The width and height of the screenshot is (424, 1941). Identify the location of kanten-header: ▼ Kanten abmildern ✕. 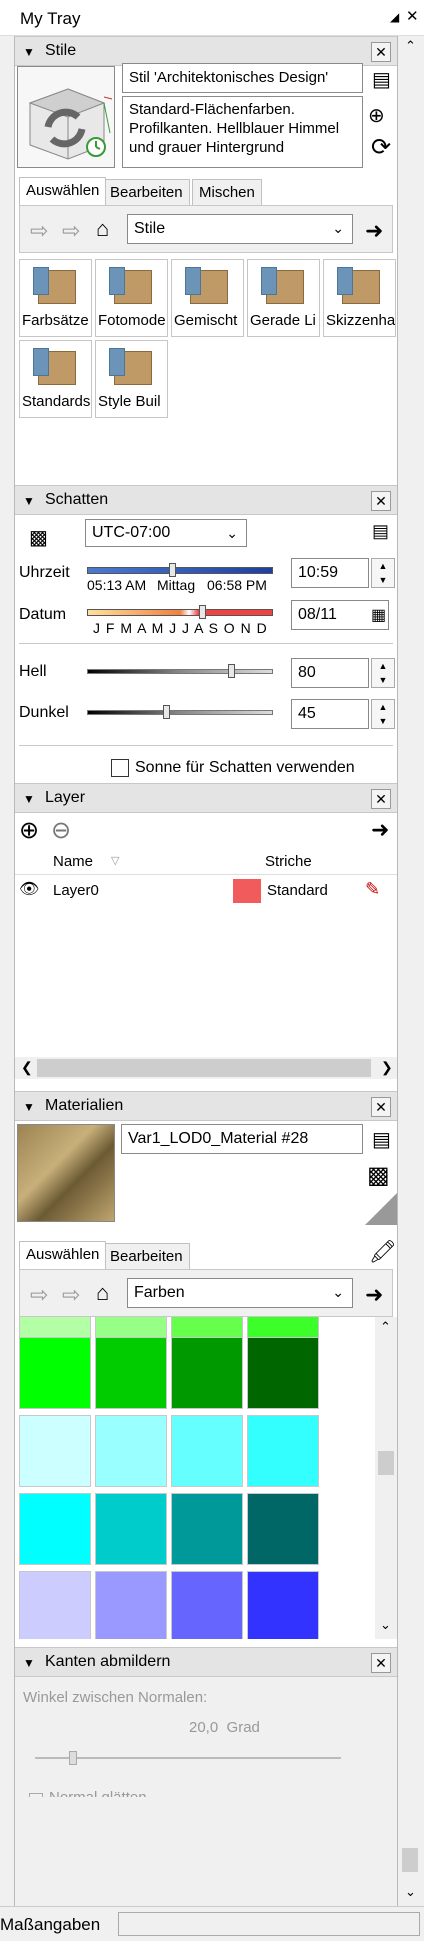
(206, 1662).